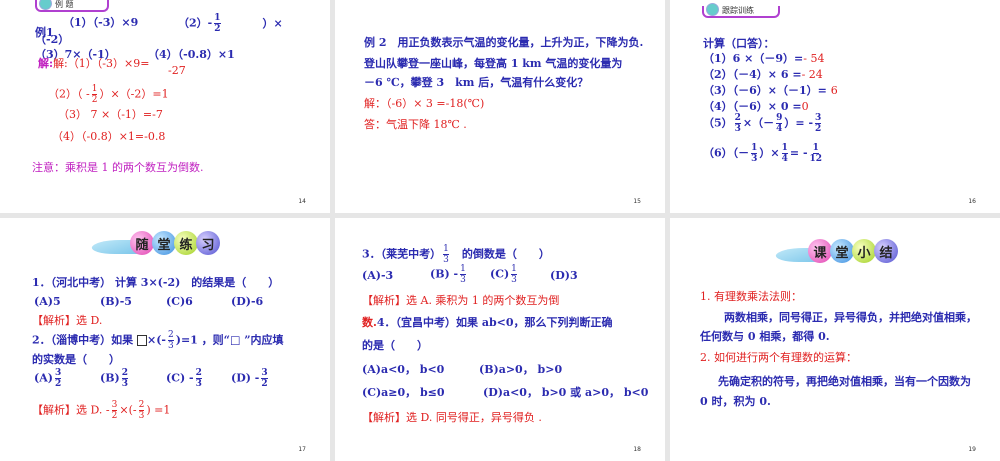  What do you see at coordinates (403, 369) in the screenshot?
I see `option-a: (A)a<0， b<0` at bounding box center [403, 369].